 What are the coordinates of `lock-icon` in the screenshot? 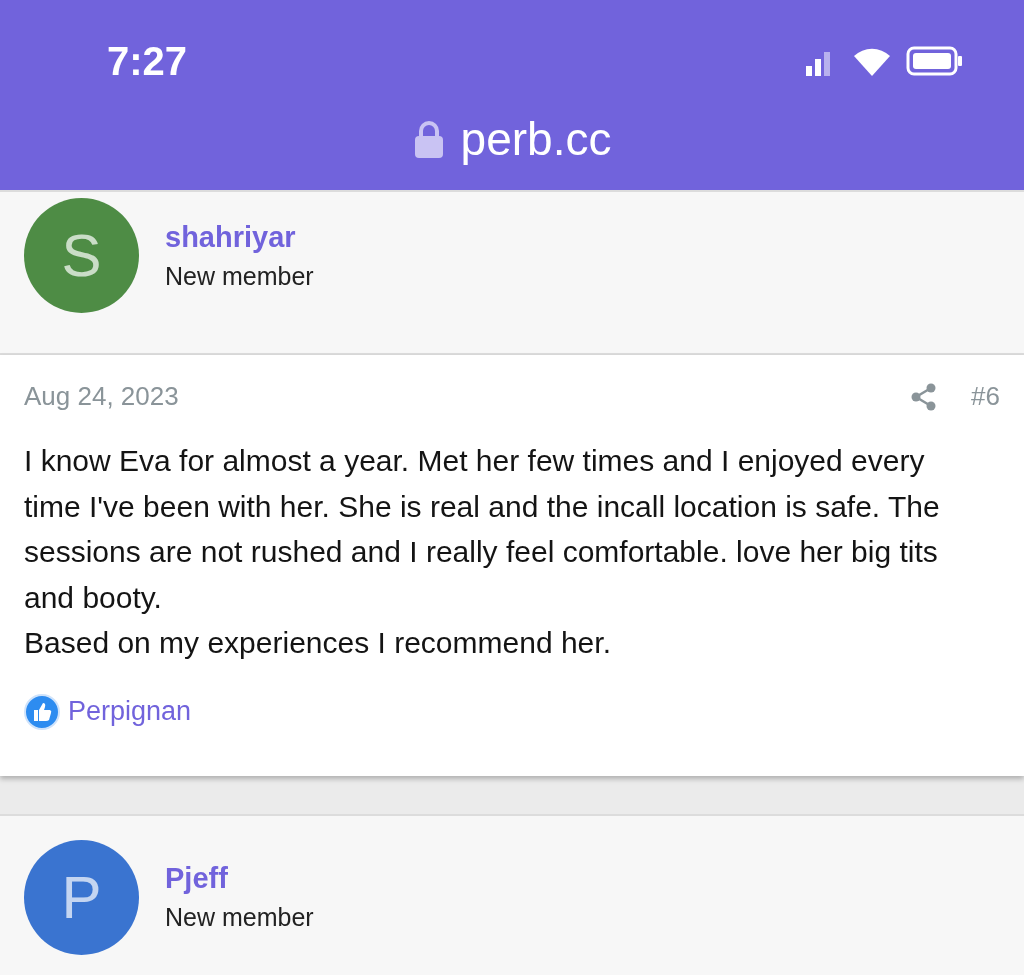 It's located at (428, 139).